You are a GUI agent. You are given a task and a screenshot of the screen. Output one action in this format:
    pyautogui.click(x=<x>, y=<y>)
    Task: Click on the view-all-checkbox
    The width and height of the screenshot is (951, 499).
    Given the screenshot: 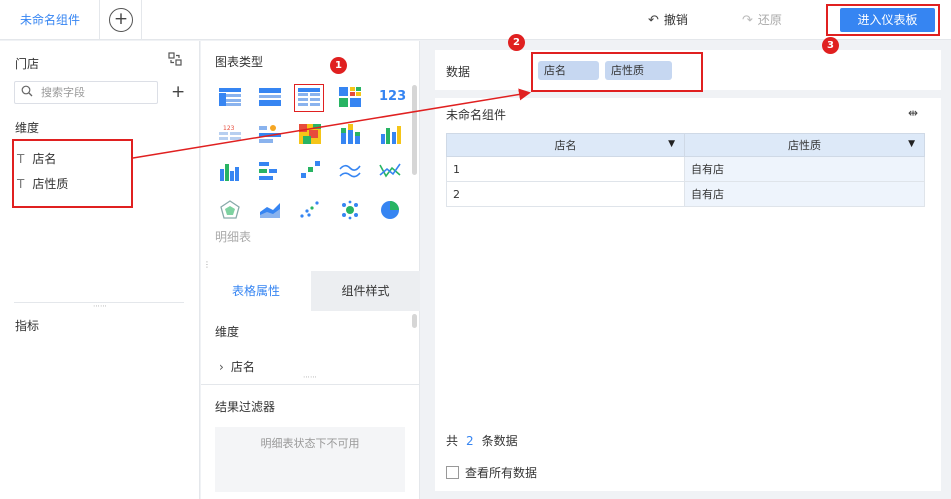 What is the action you would take?
    pyautogui.click(x=452, y=472)
    